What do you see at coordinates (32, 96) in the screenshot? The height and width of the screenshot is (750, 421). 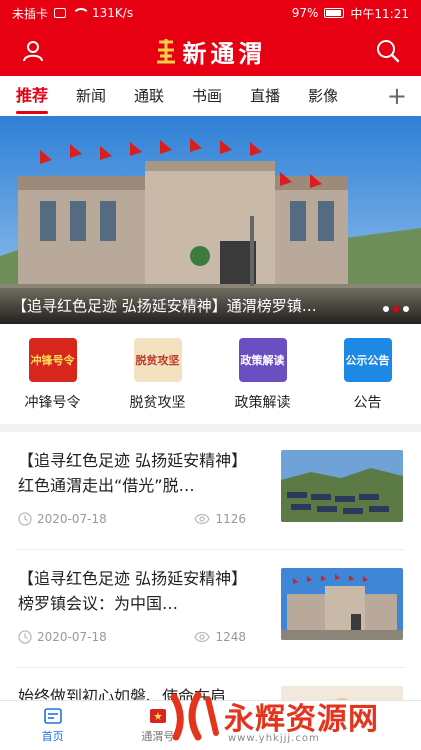 I see `tab-recommend: 推荐` at bounding box center [32, 96].